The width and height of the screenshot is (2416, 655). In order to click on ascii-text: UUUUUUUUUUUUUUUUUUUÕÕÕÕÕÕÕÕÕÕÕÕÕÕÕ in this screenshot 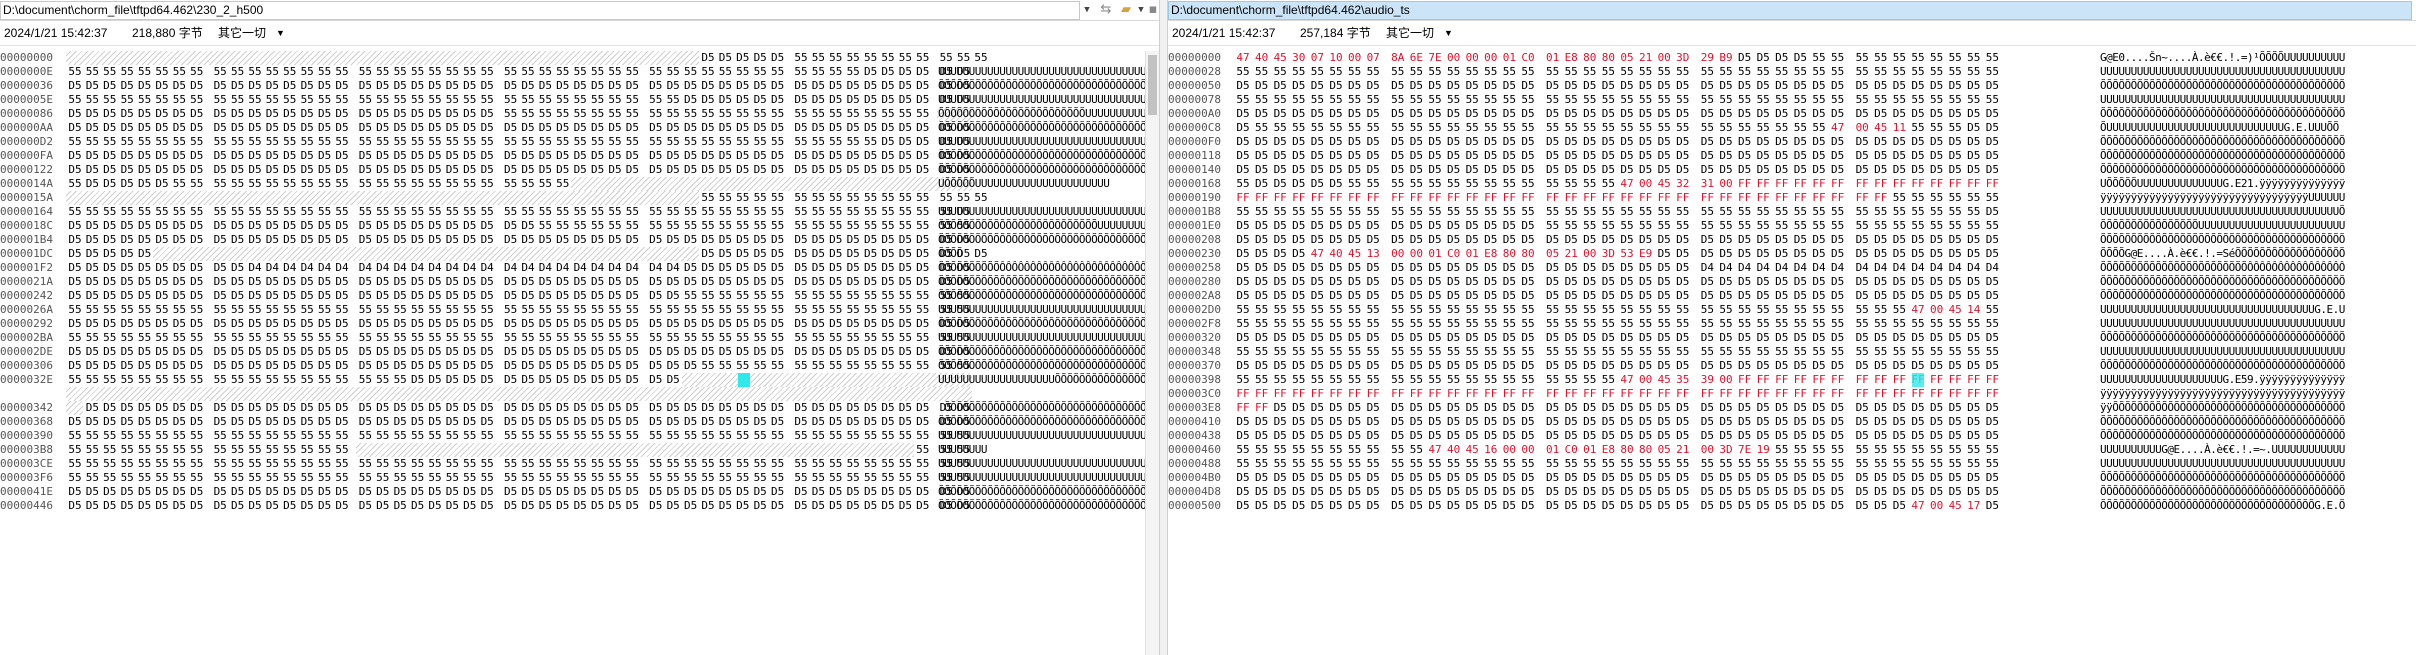, I will do `click(1048, 380)`.